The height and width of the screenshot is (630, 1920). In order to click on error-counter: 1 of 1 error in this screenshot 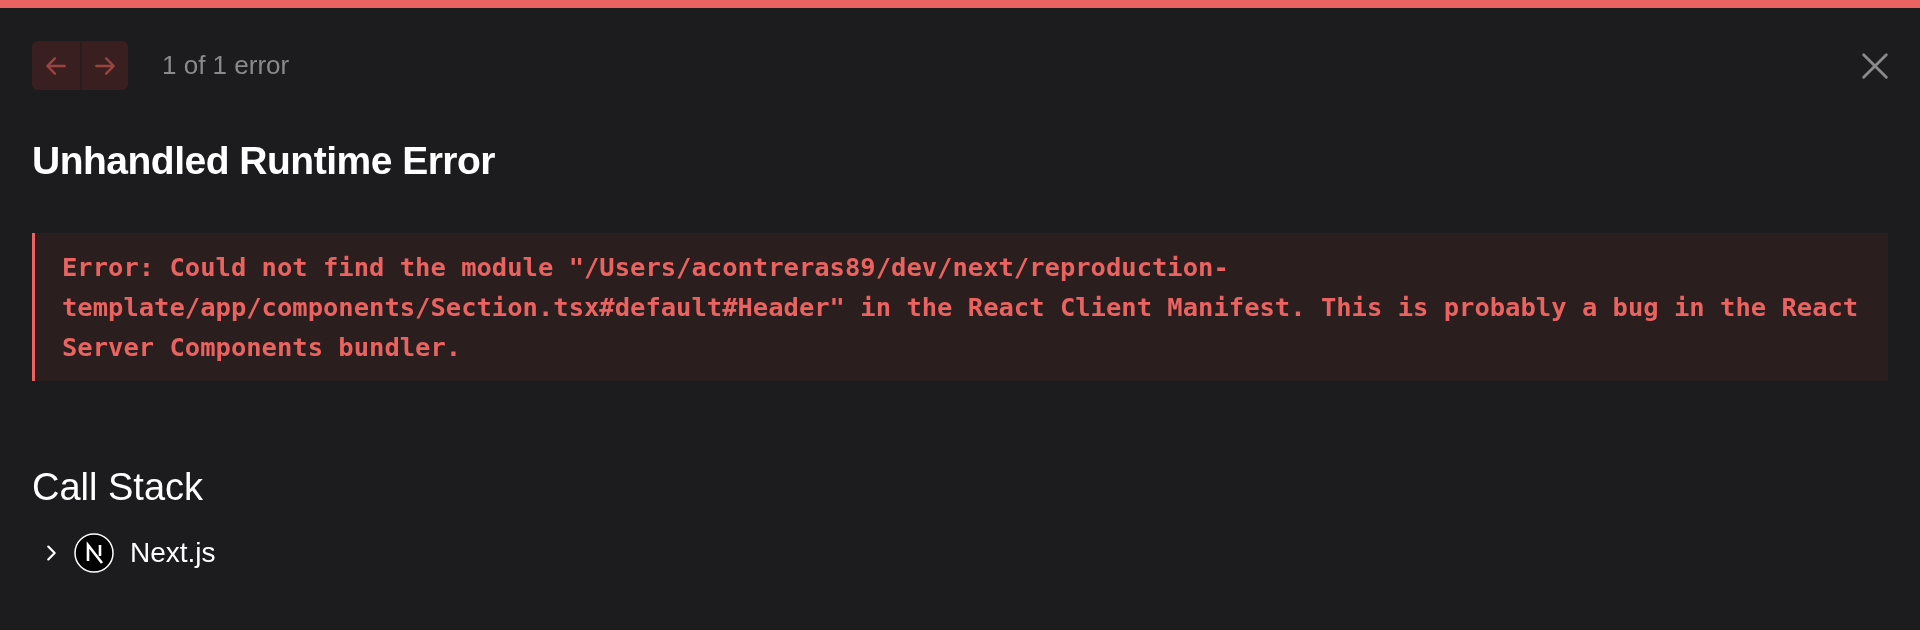, I will do `click(226, 65)`.